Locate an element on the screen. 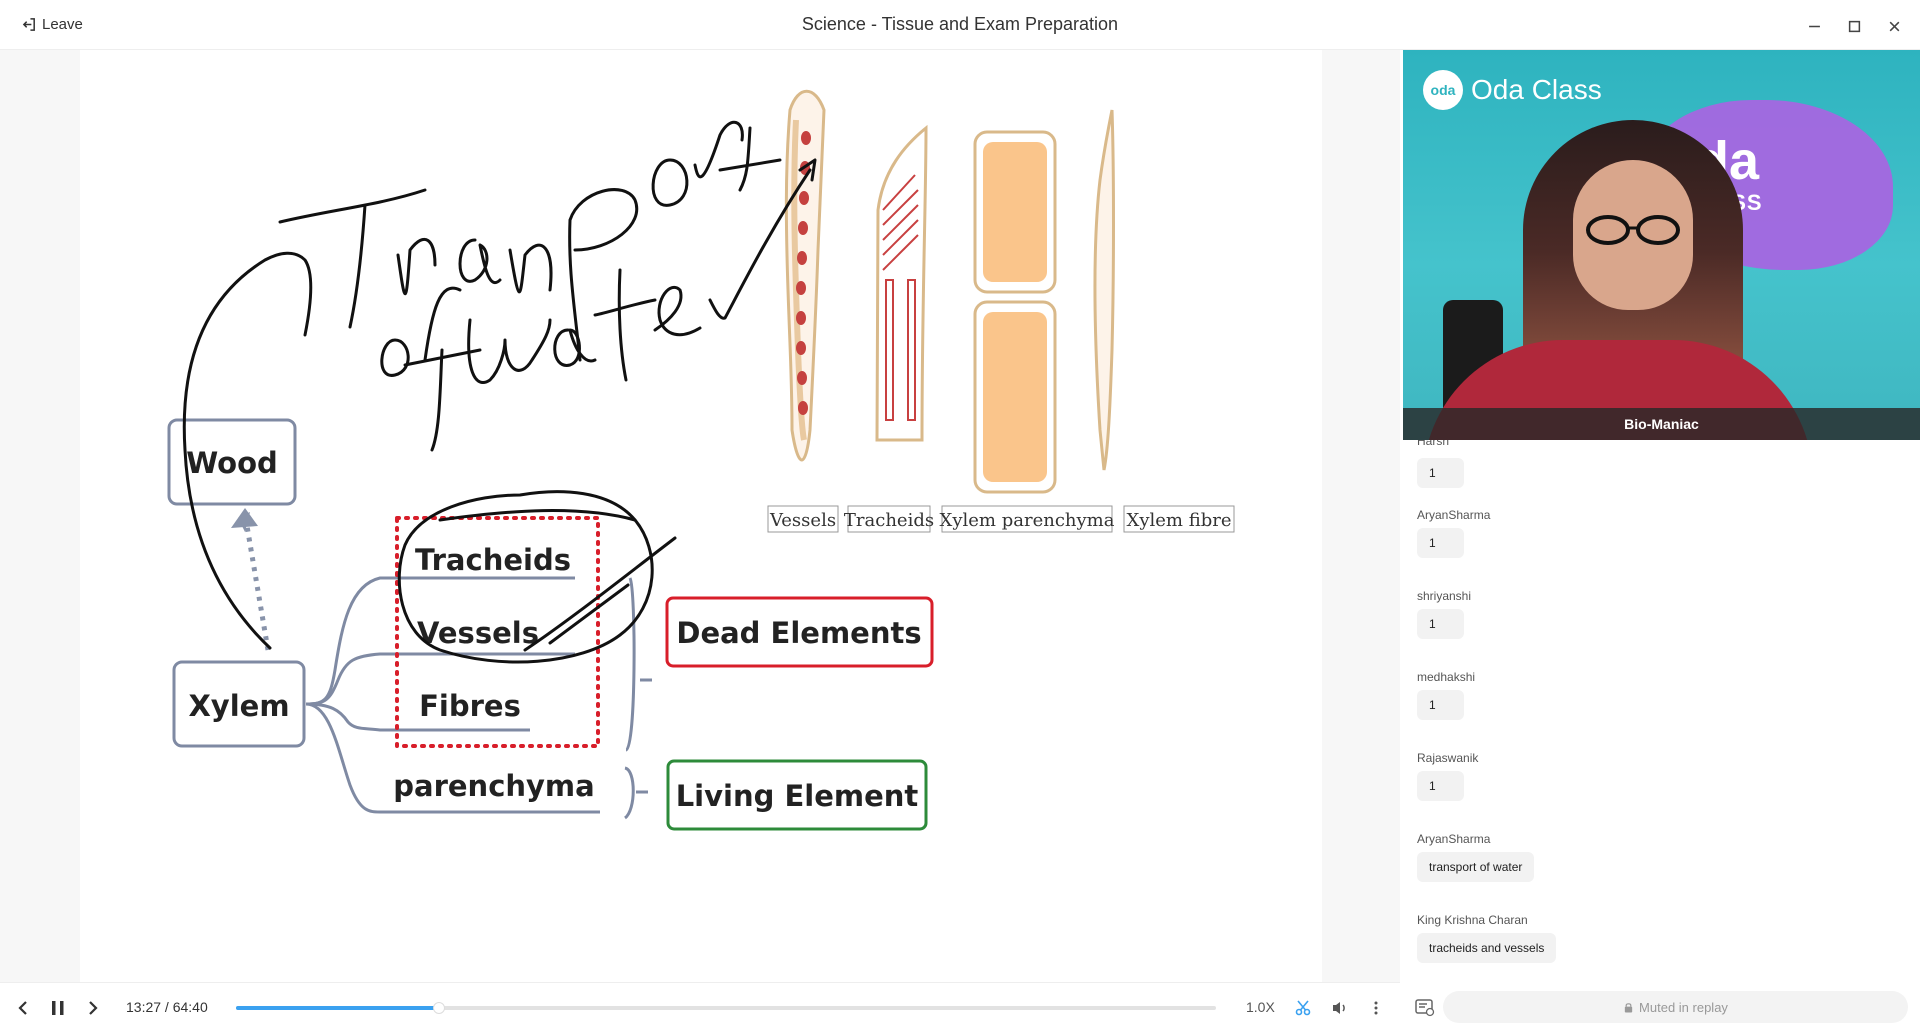  chevron-right-icon is located at coordinates (93, 1008).